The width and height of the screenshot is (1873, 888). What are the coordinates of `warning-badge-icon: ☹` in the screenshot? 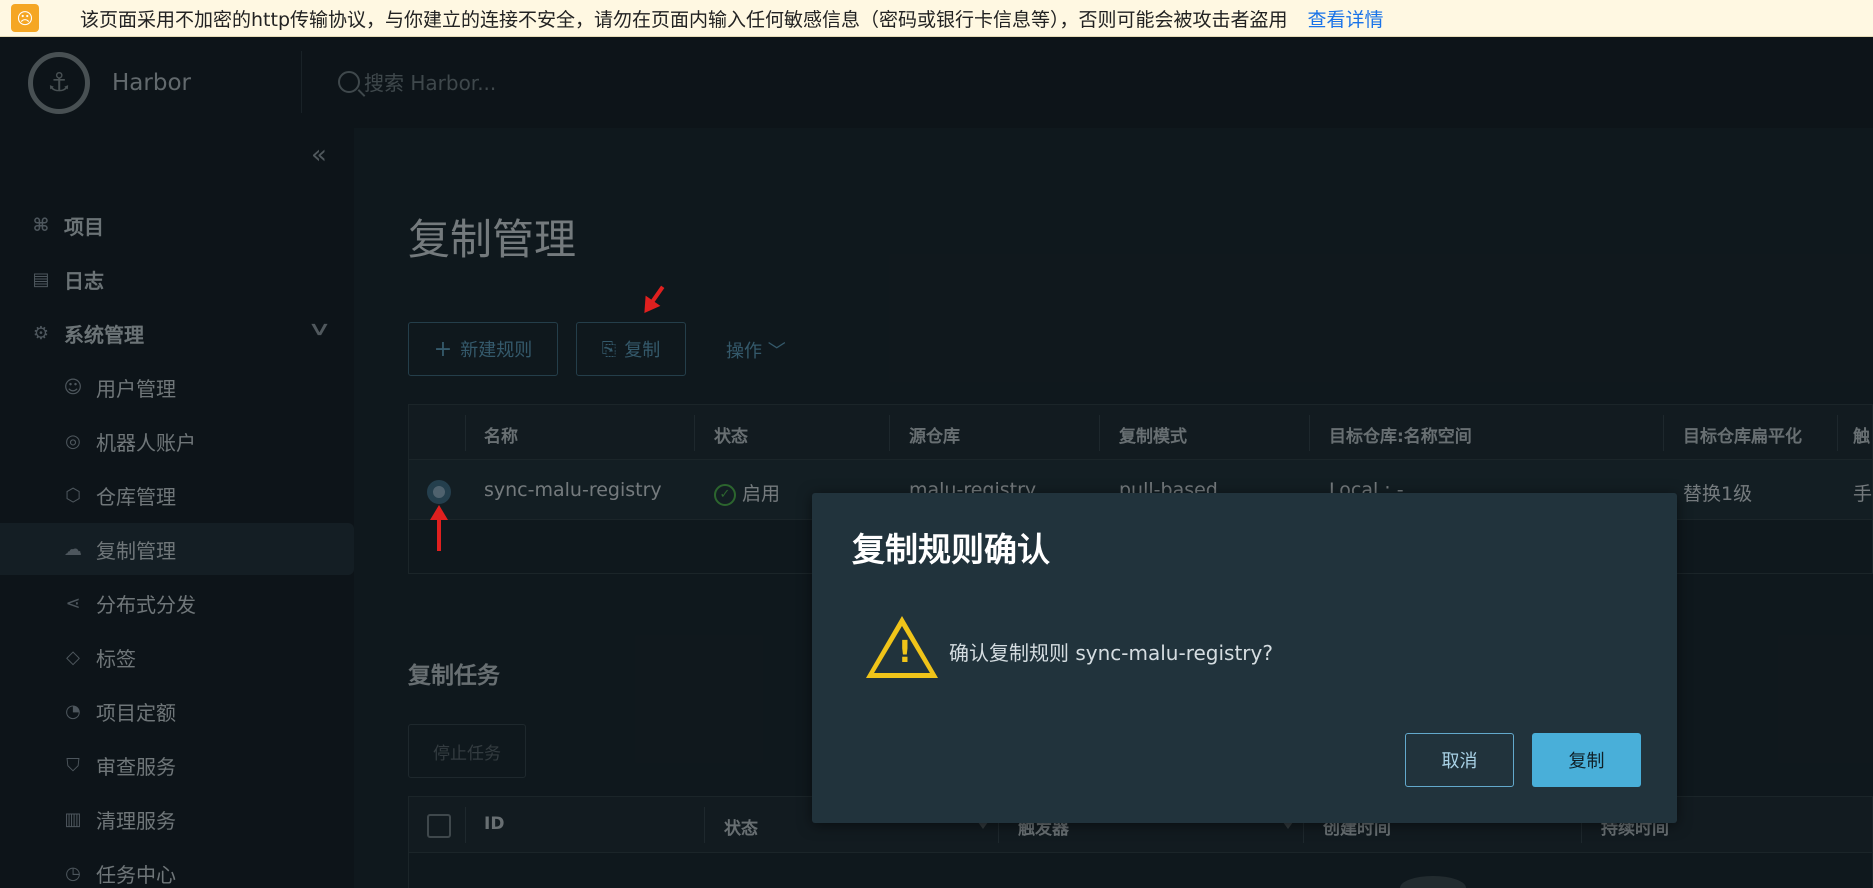 It's located at (25, 18).